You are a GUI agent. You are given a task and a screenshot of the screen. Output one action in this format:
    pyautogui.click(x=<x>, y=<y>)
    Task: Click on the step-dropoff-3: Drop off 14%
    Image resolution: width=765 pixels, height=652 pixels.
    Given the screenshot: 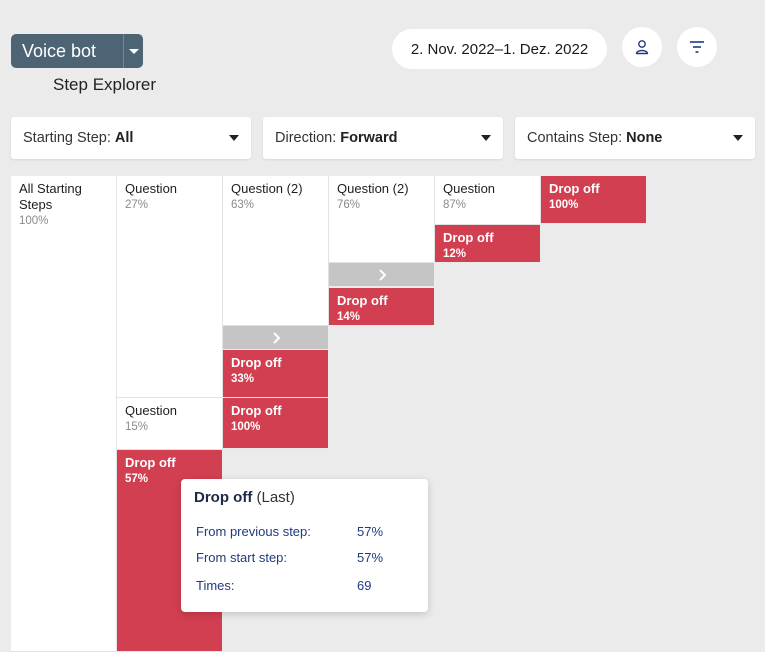 What is the action you would take?
    pyautogui.click(x=381, y=307)
    